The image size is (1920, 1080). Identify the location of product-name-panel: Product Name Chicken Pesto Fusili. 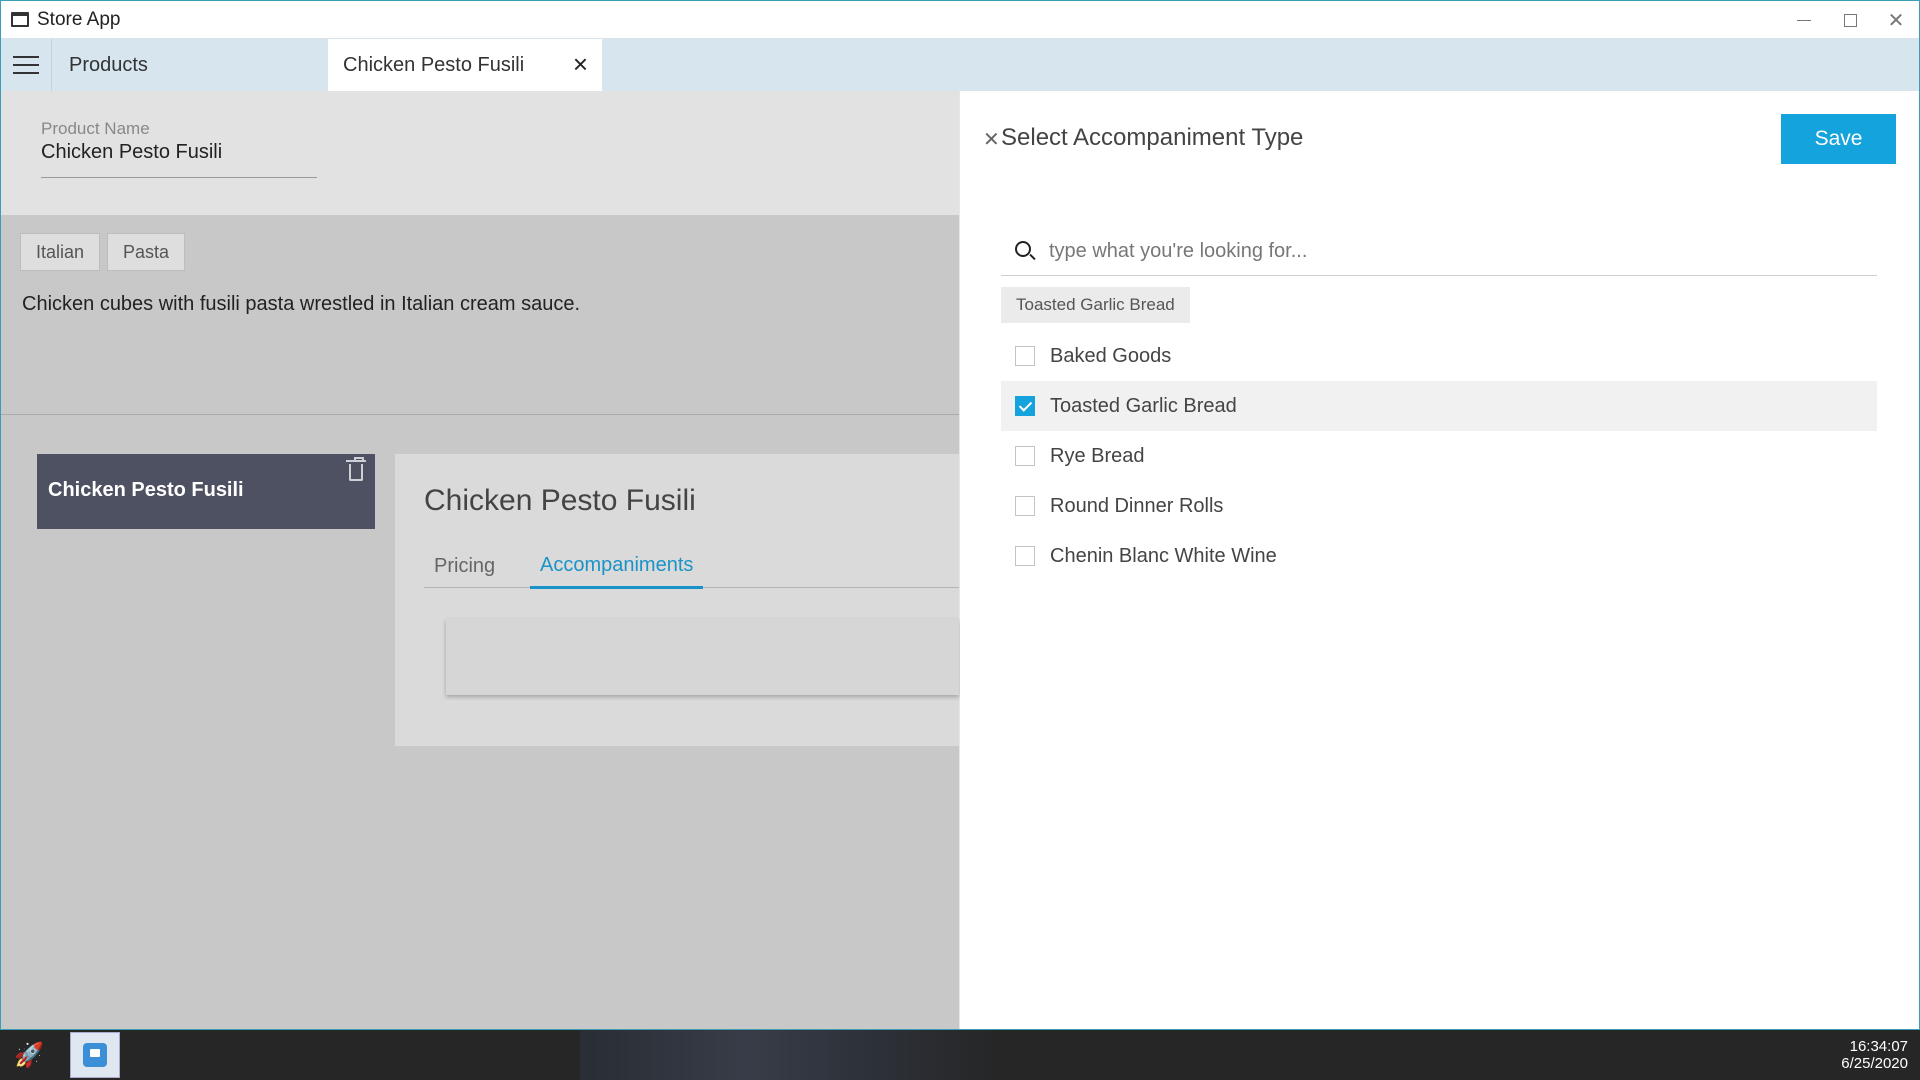
(480, 153).